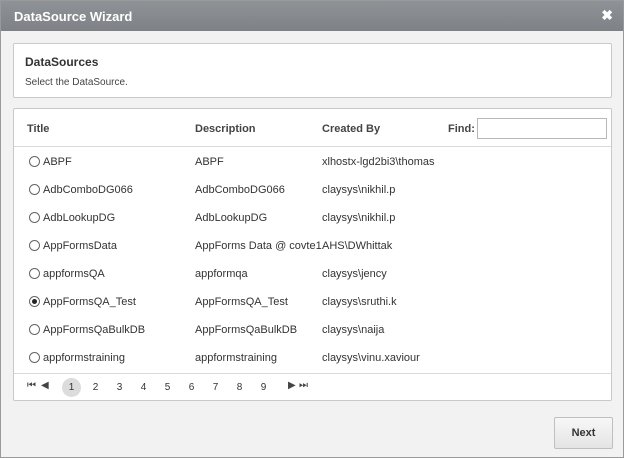  Describe the element at coordinates (607, 15) in the screenshot. I see `close-icon: ✖` at that location.